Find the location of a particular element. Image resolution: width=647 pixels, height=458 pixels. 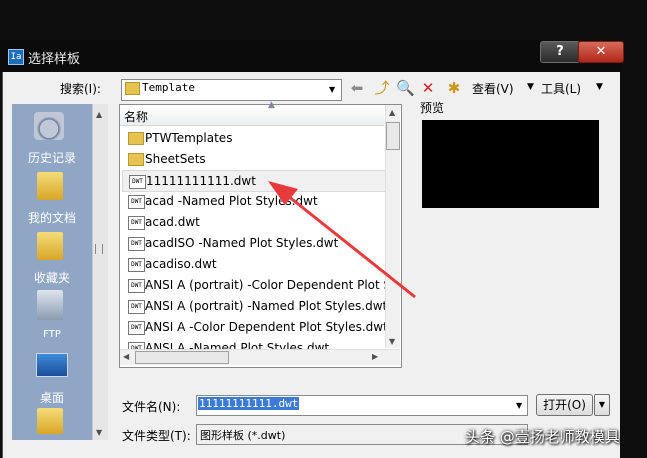

filename-value: 11111111111.dwt is located at coordinates (249, 403).